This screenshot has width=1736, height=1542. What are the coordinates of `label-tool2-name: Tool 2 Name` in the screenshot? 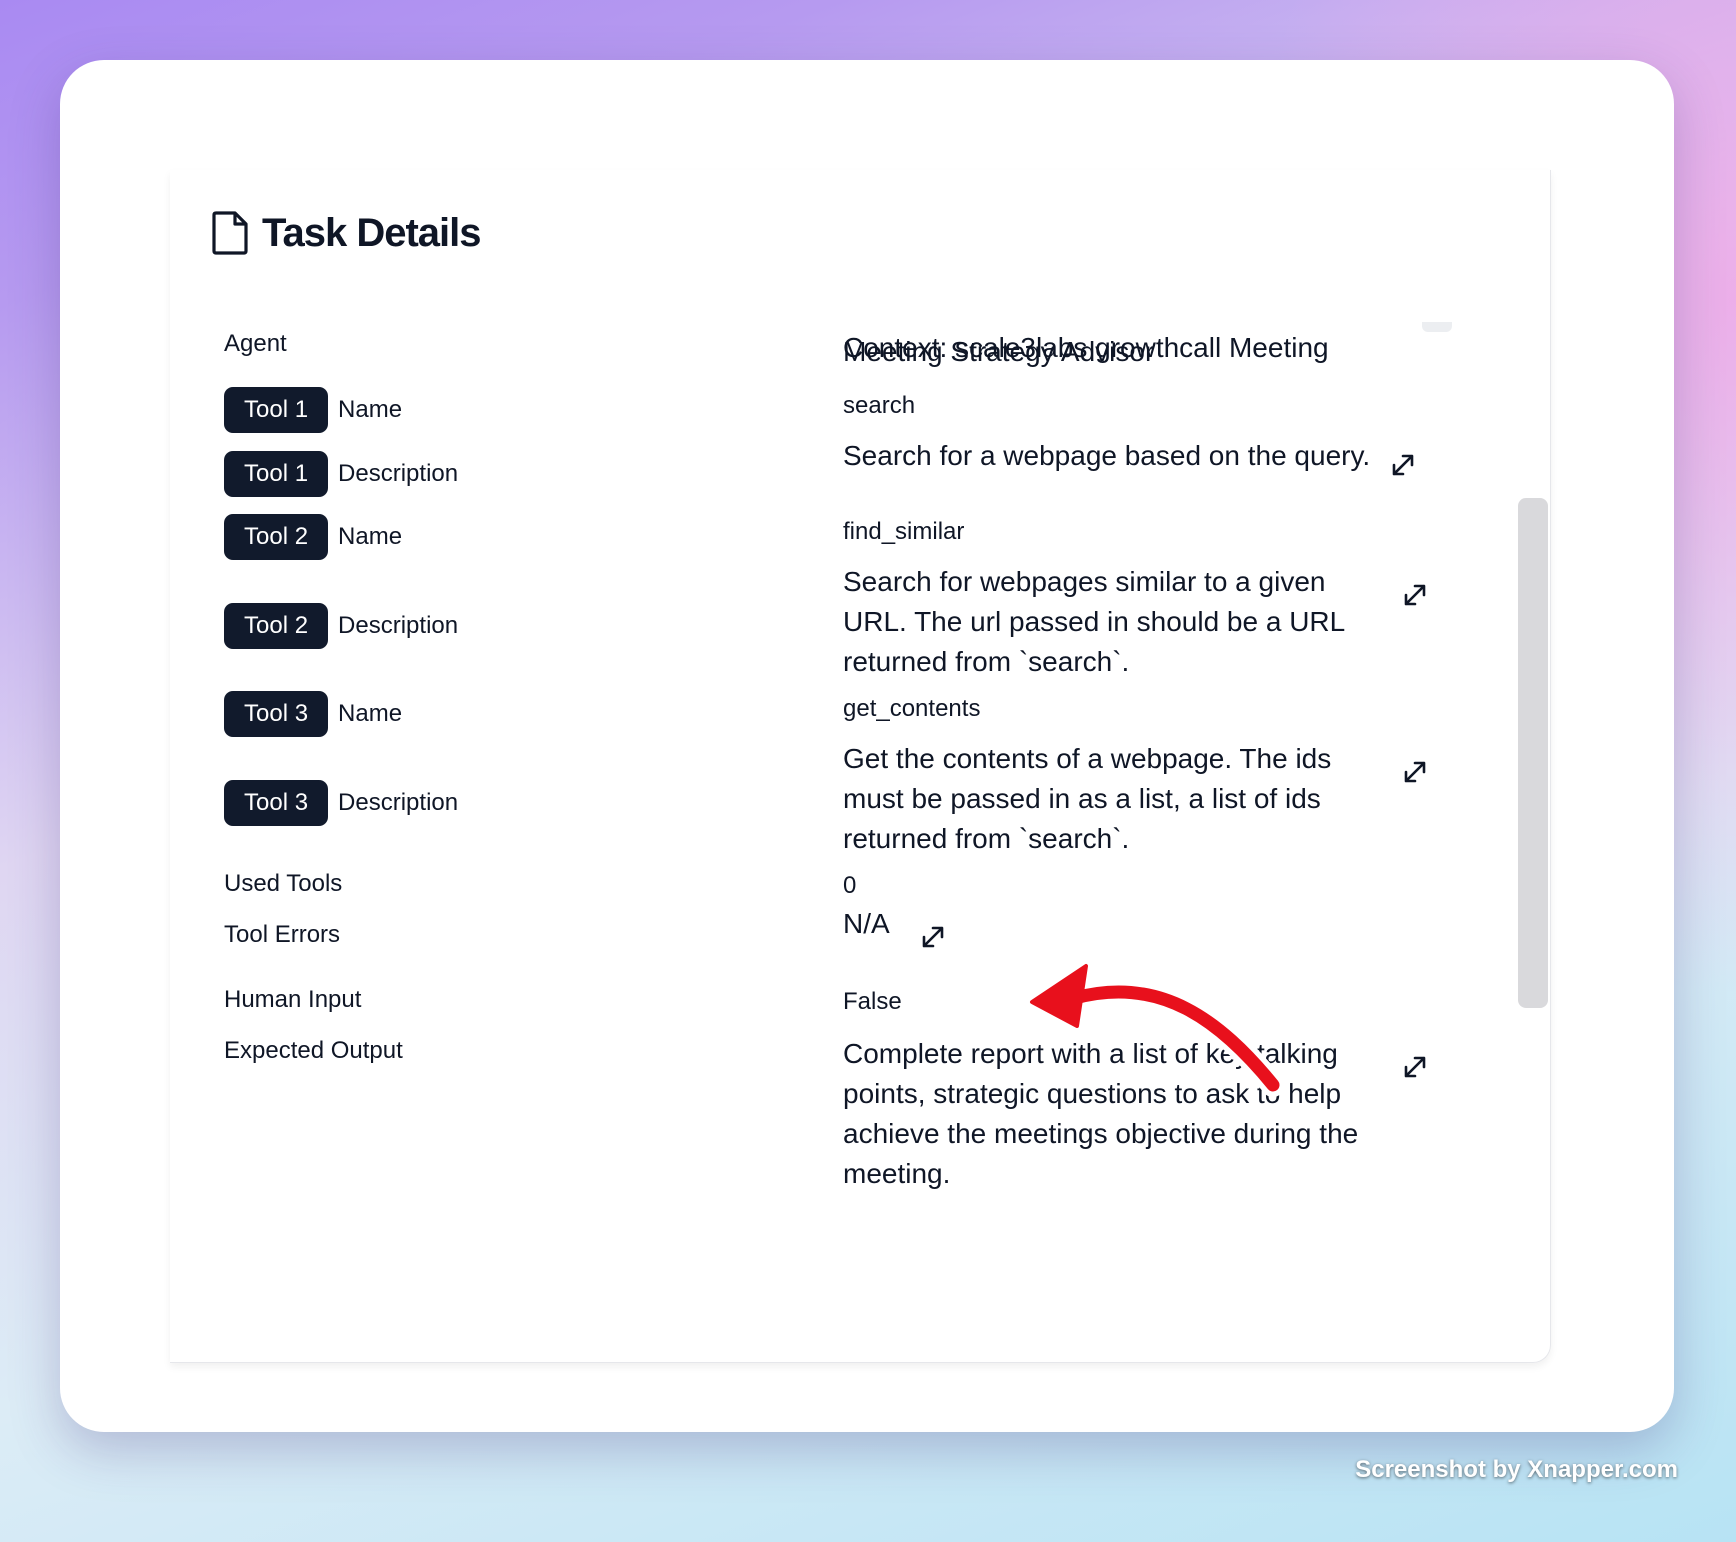 It's located at (313, 537).